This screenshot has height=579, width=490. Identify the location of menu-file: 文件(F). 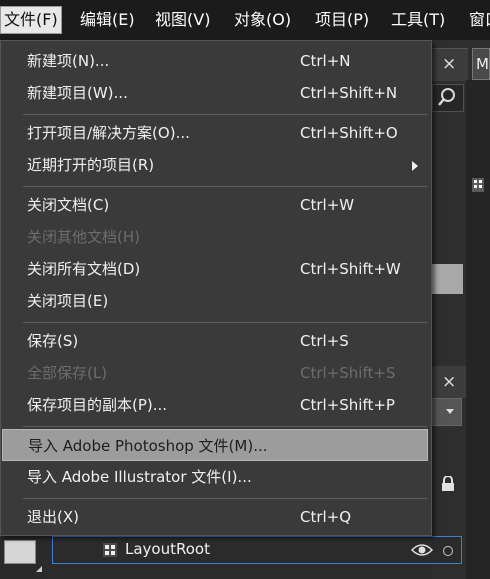
(31, 20).